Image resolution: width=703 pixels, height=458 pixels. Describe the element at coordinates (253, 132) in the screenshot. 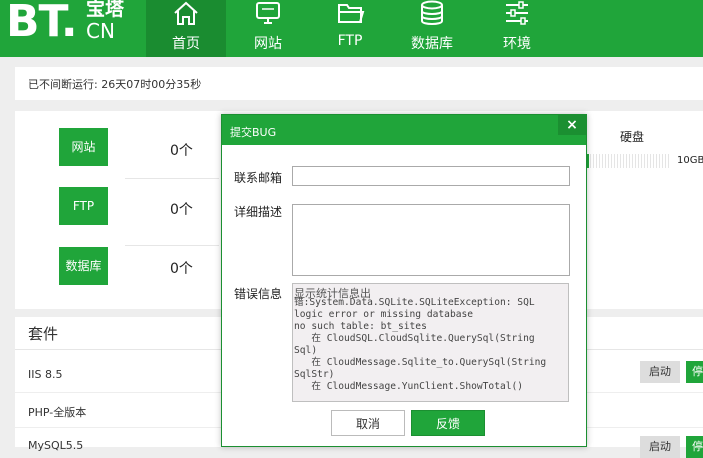

I see `dialog-title: 提交BUG` at that location.